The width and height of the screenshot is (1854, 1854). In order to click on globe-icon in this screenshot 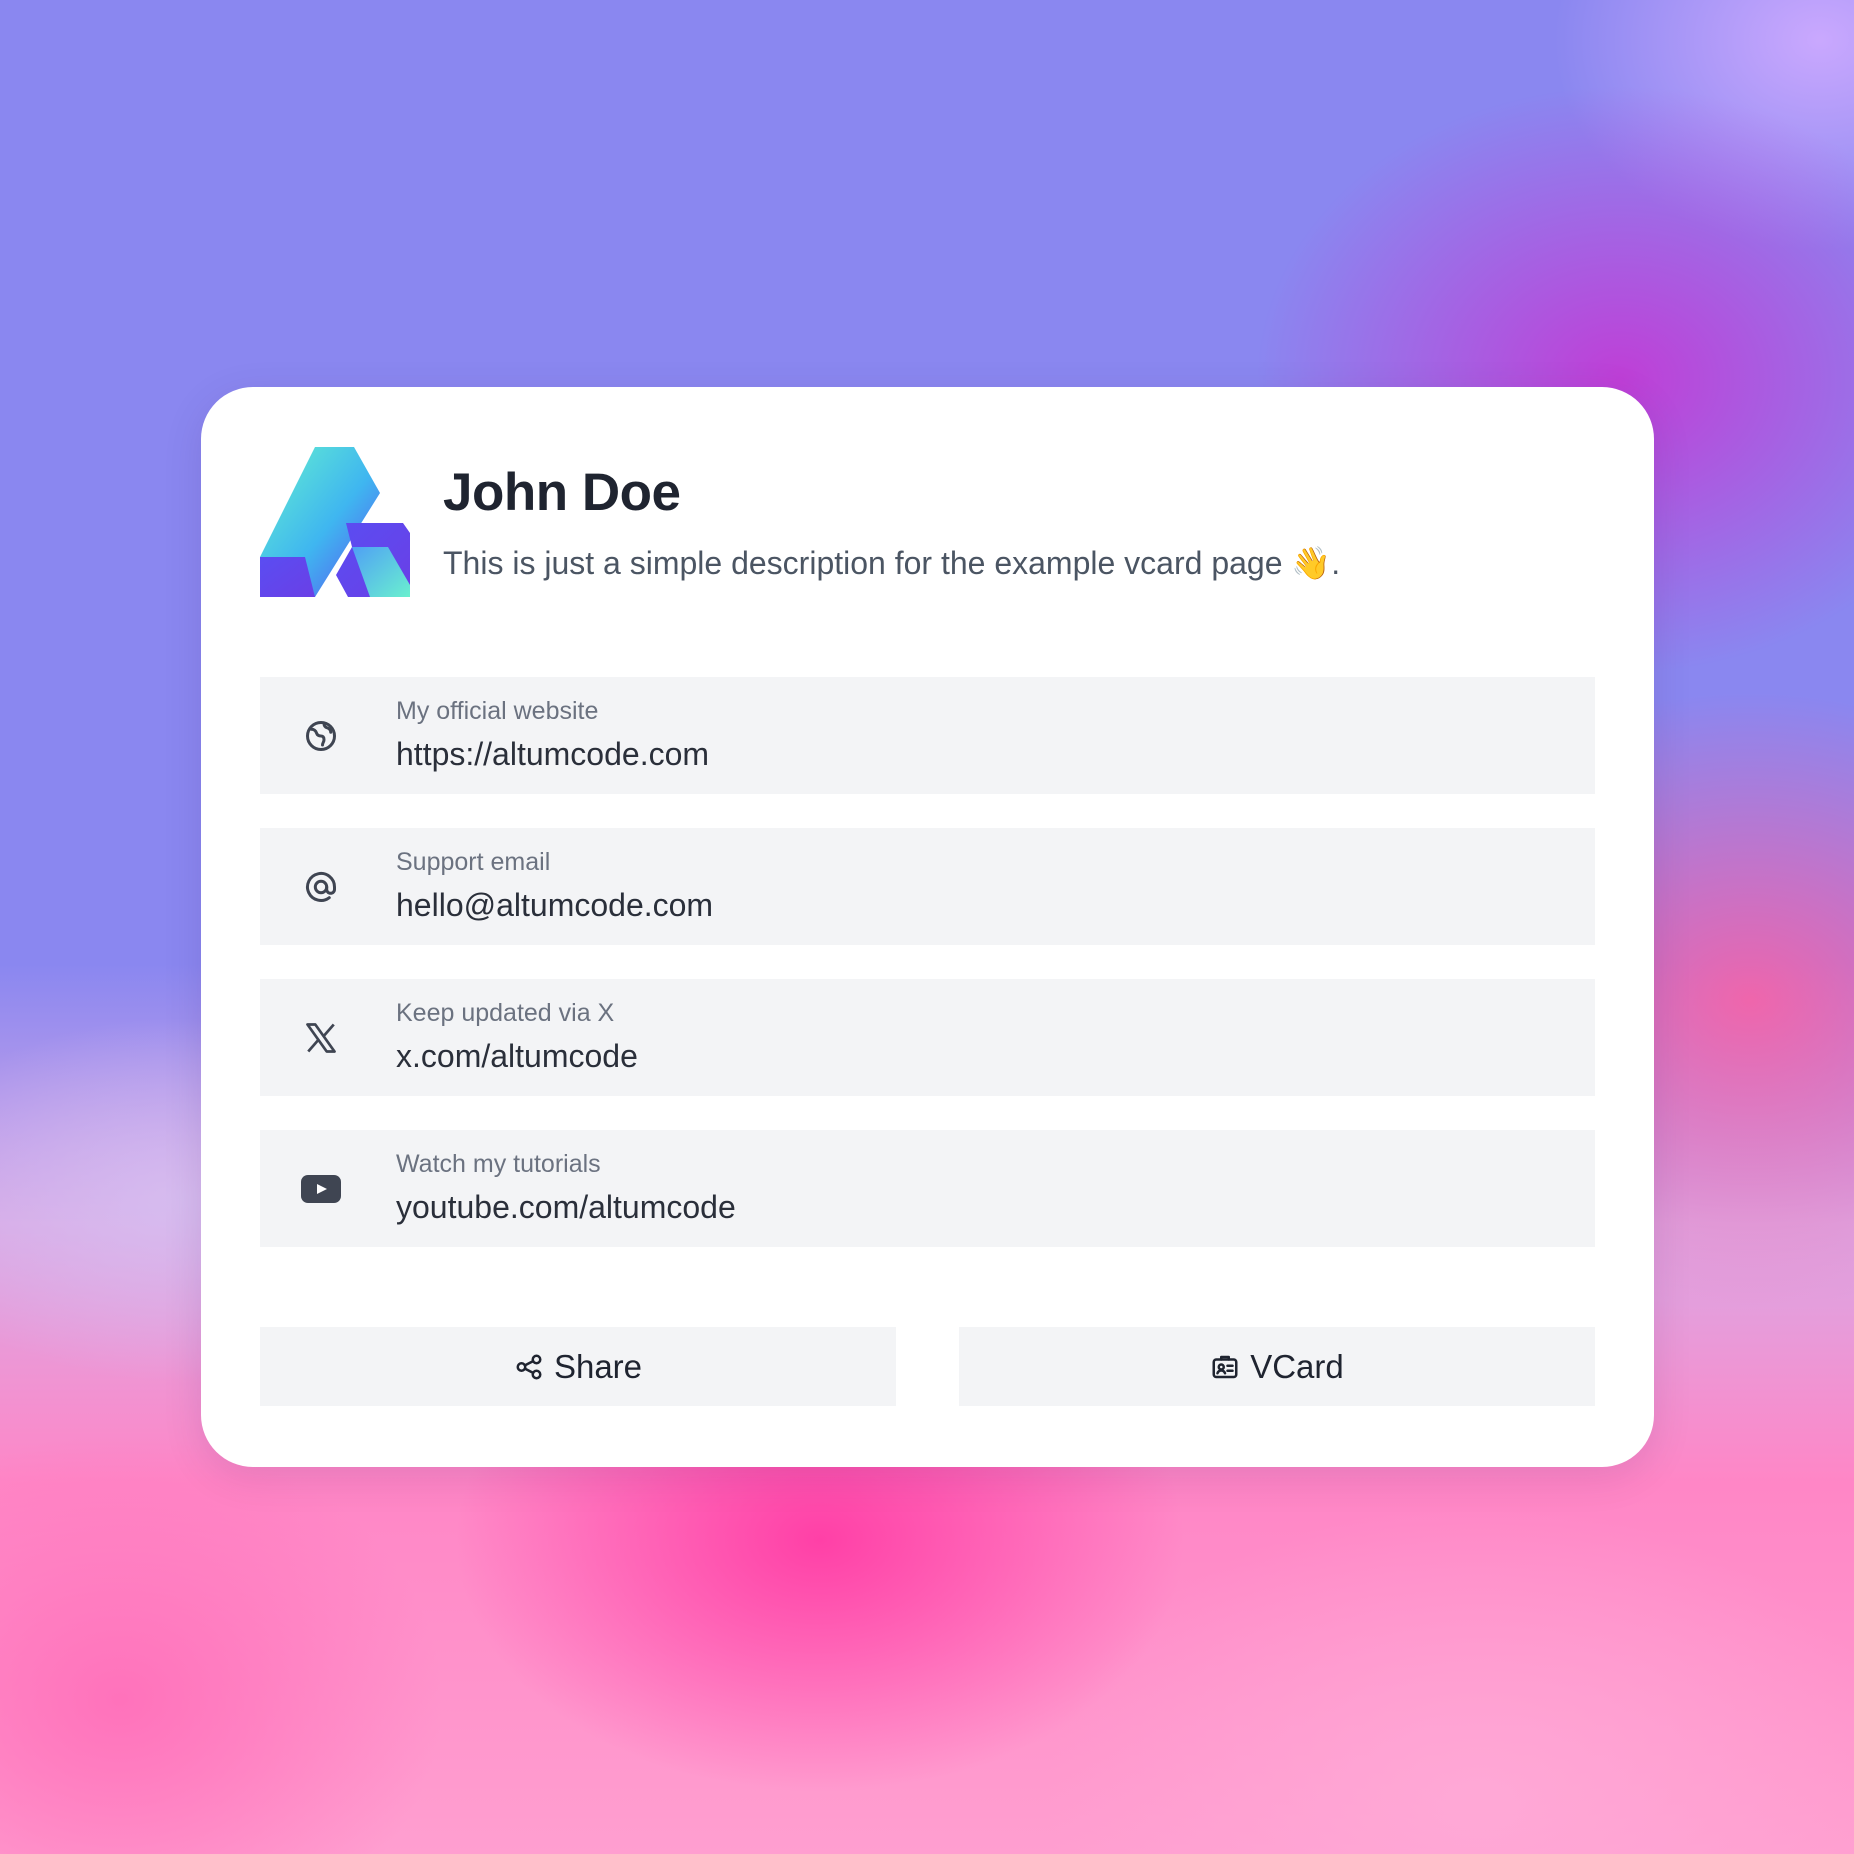, I will do `click(321, 736)`.